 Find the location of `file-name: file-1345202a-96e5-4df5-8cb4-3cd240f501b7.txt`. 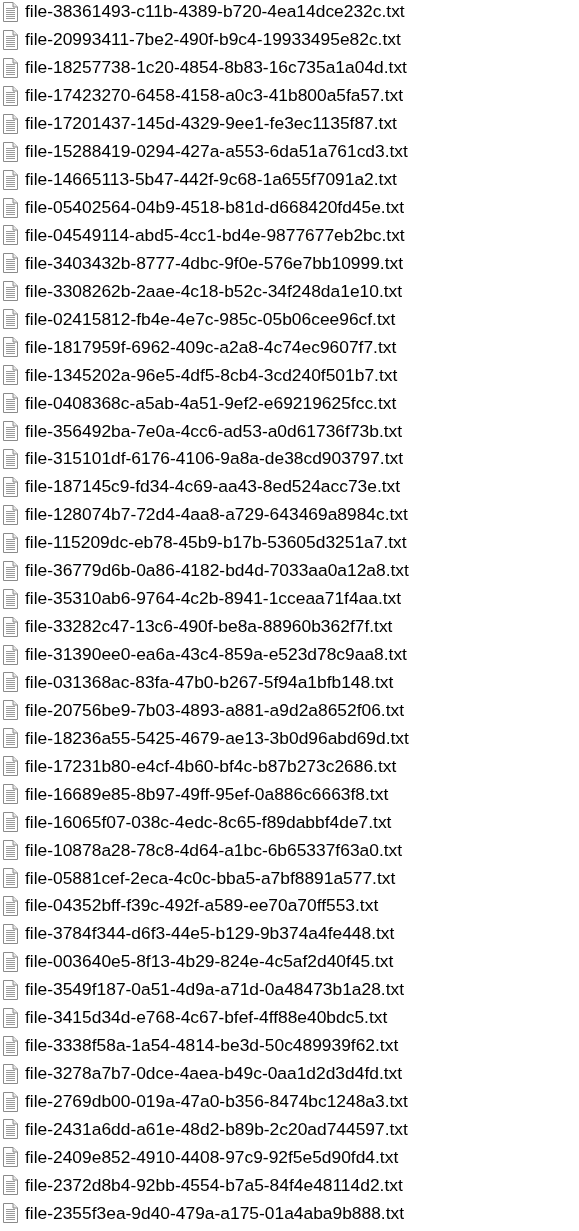

file-name: file-1345202a-96e5-4df5-8cb4-3cd240f501b7.txt is located at coordinates (211, 375).